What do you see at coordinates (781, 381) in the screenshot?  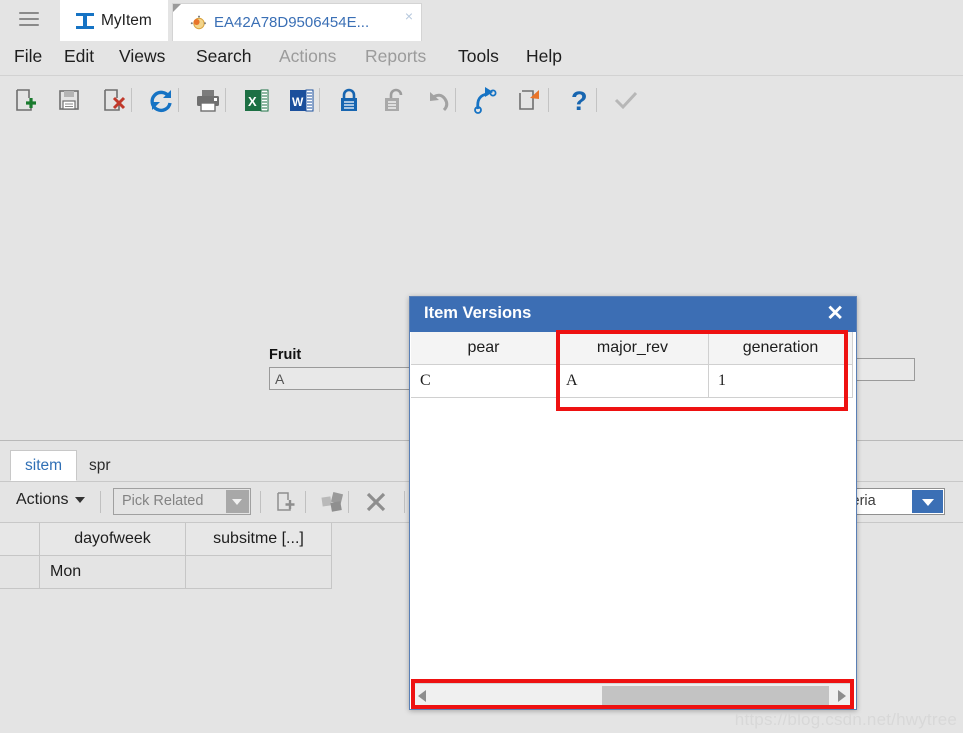 I see `cell-generation: 1` at bounding box center [781, 381].